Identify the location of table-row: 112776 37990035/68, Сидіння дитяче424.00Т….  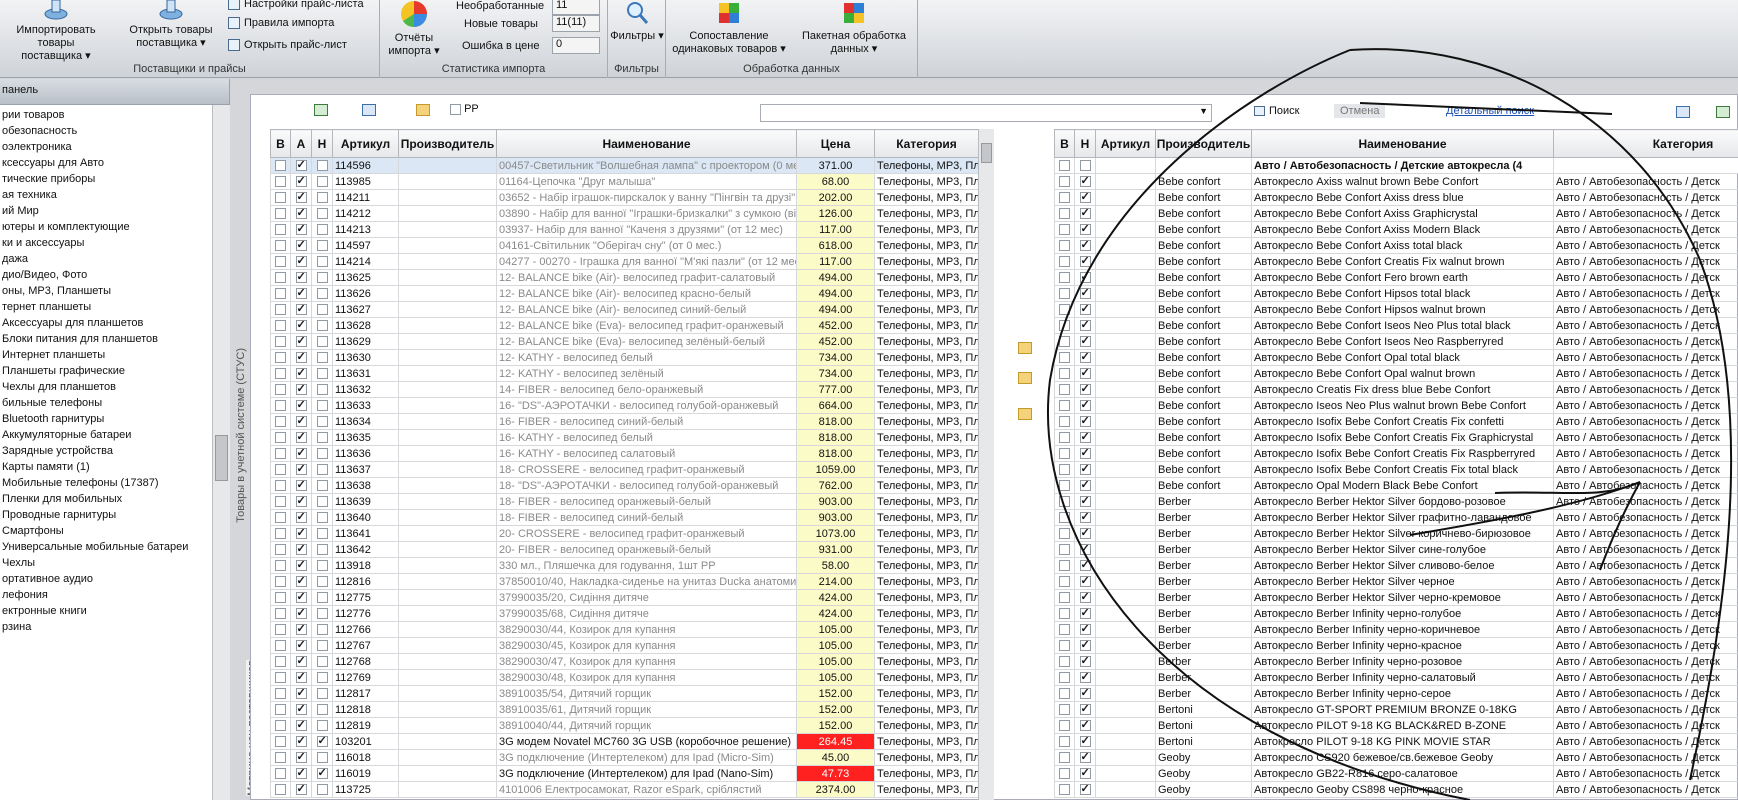
(624, 613).